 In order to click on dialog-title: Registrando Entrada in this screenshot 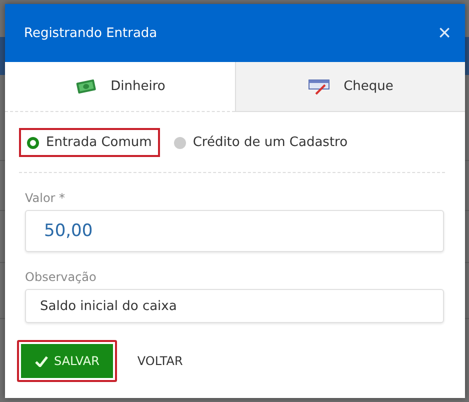, I will do `click(91, 33)`.